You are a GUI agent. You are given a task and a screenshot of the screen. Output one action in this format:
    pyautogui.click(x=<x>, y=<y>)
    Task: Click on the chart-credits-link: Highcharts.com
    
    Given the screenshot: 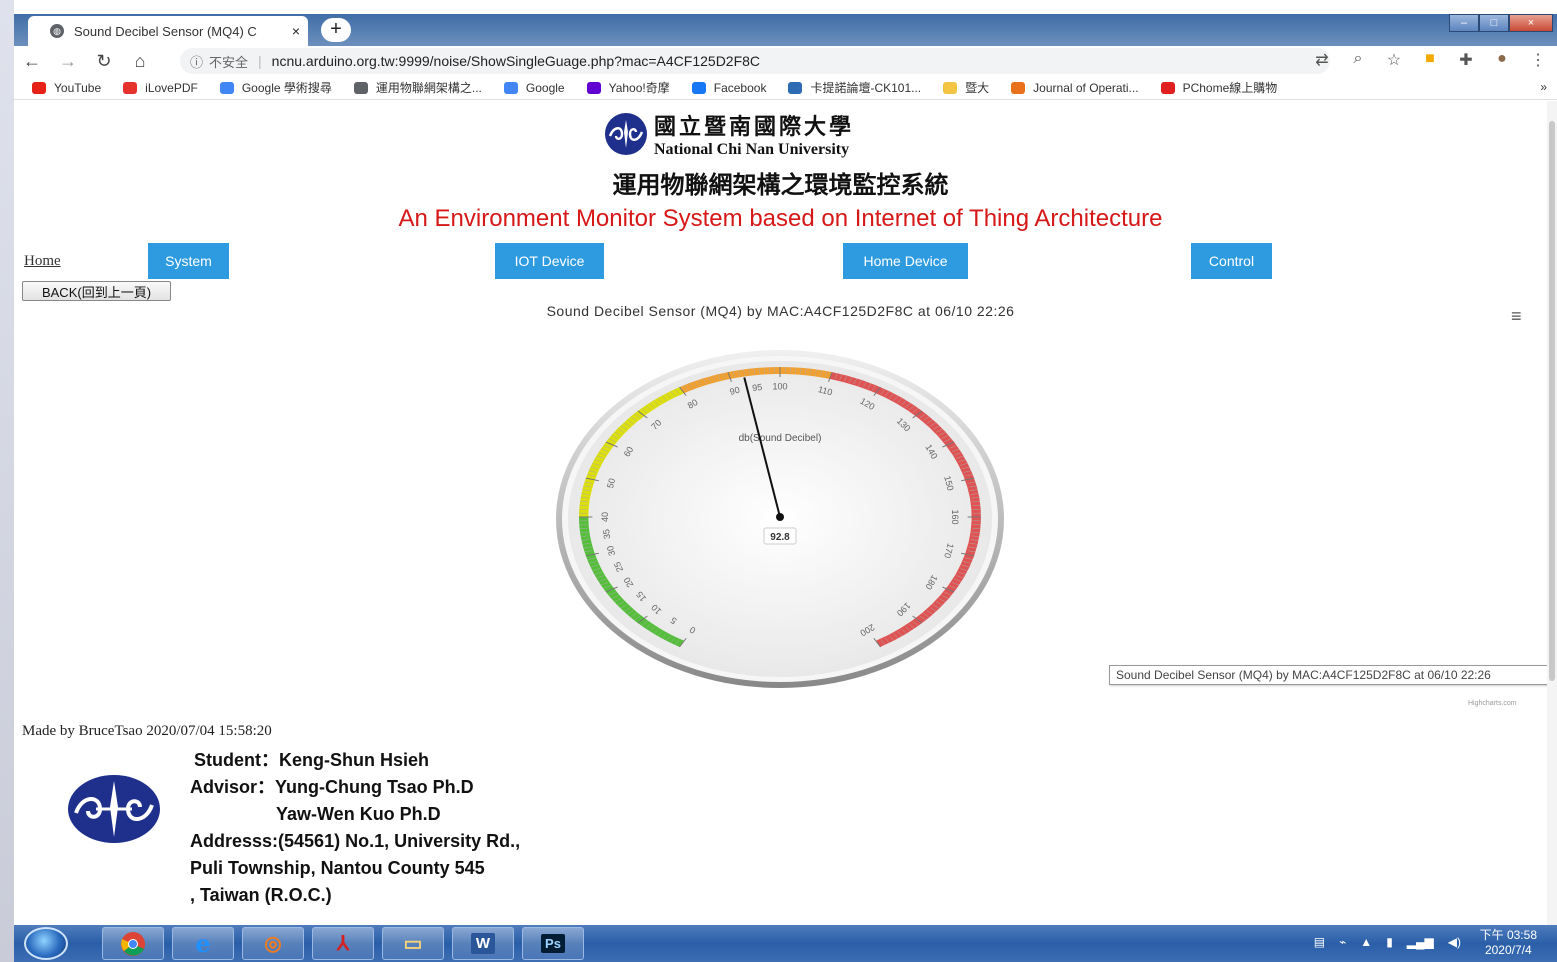 What is the action you would take?
    pyautogui.click(x=1492, y=703)
    